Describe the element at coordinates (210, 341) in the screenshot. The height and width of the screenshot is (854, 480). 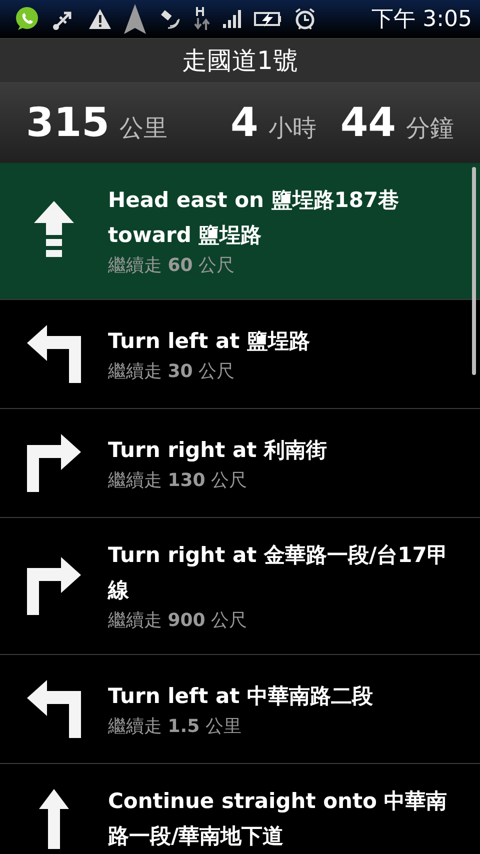
I see `instruction-text: Turn left at 鹽埕路` at that location.